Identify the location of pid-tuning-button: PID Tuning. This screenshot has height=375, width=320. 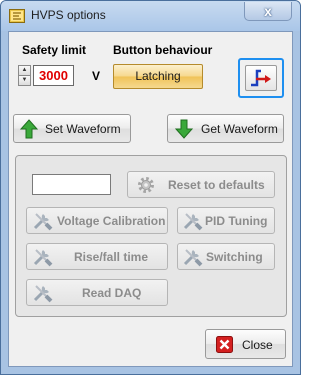
(226, 220).